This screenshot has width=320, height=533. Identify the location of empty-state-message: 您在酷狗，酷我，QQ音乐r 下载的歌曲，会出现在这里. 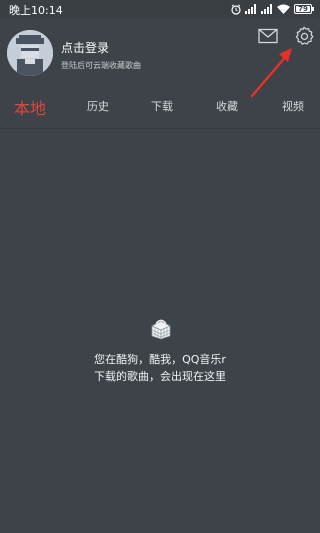
(160, 368).